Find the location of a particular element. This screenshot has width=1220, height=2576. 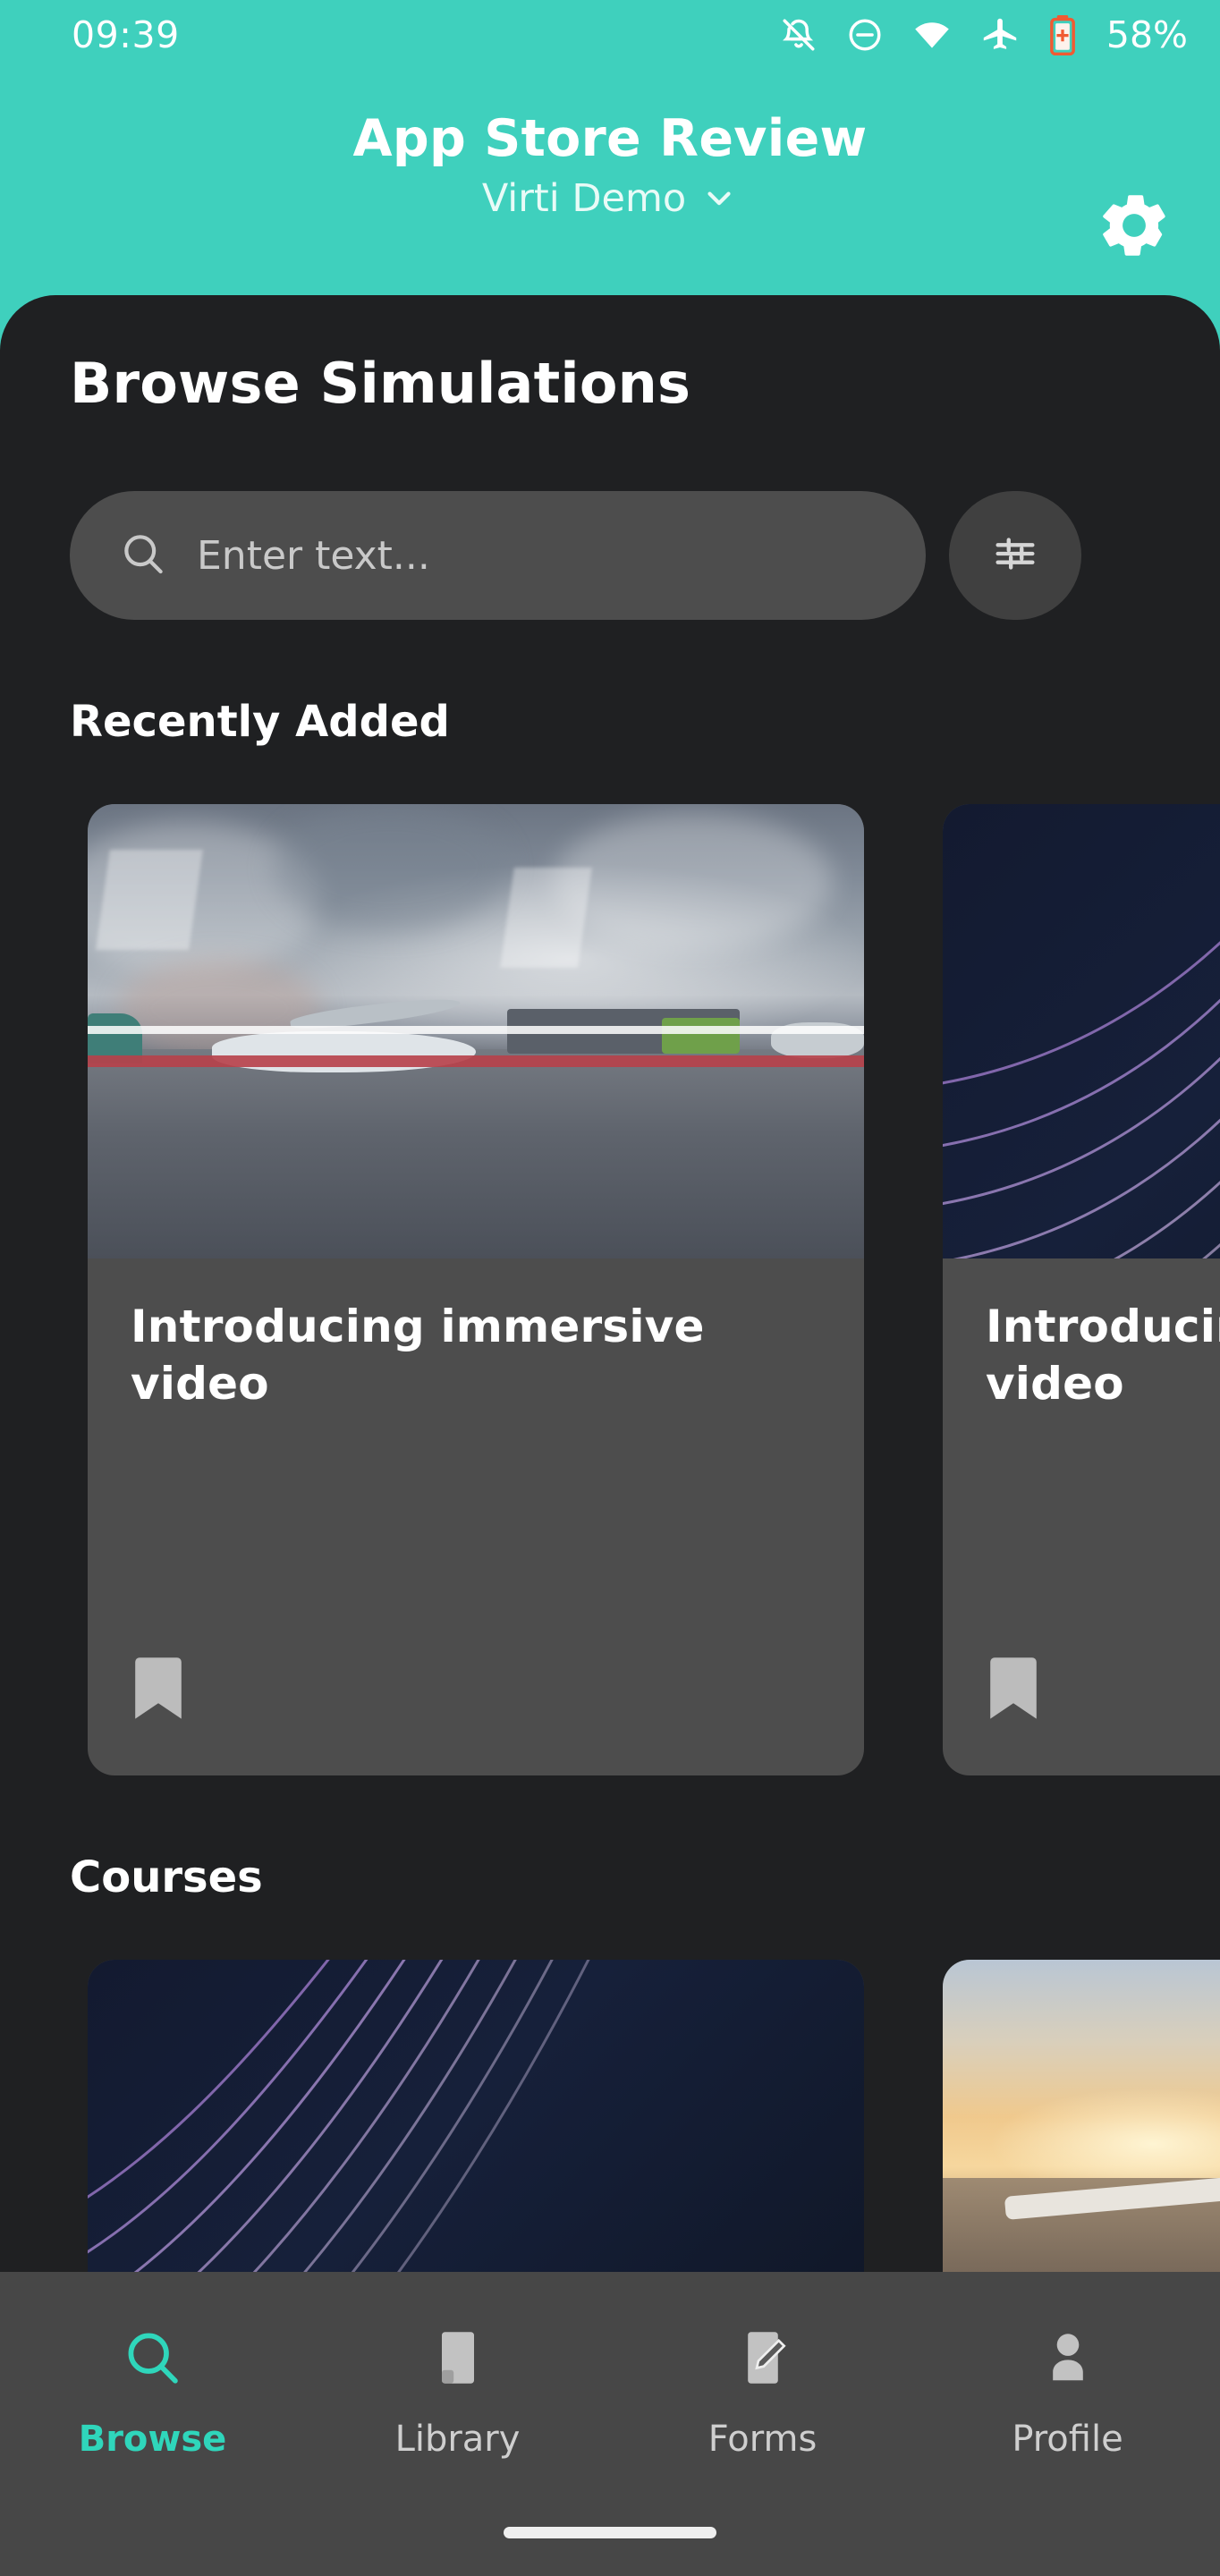

section-title-courses: Courses is located at coordinates (167, 1877).